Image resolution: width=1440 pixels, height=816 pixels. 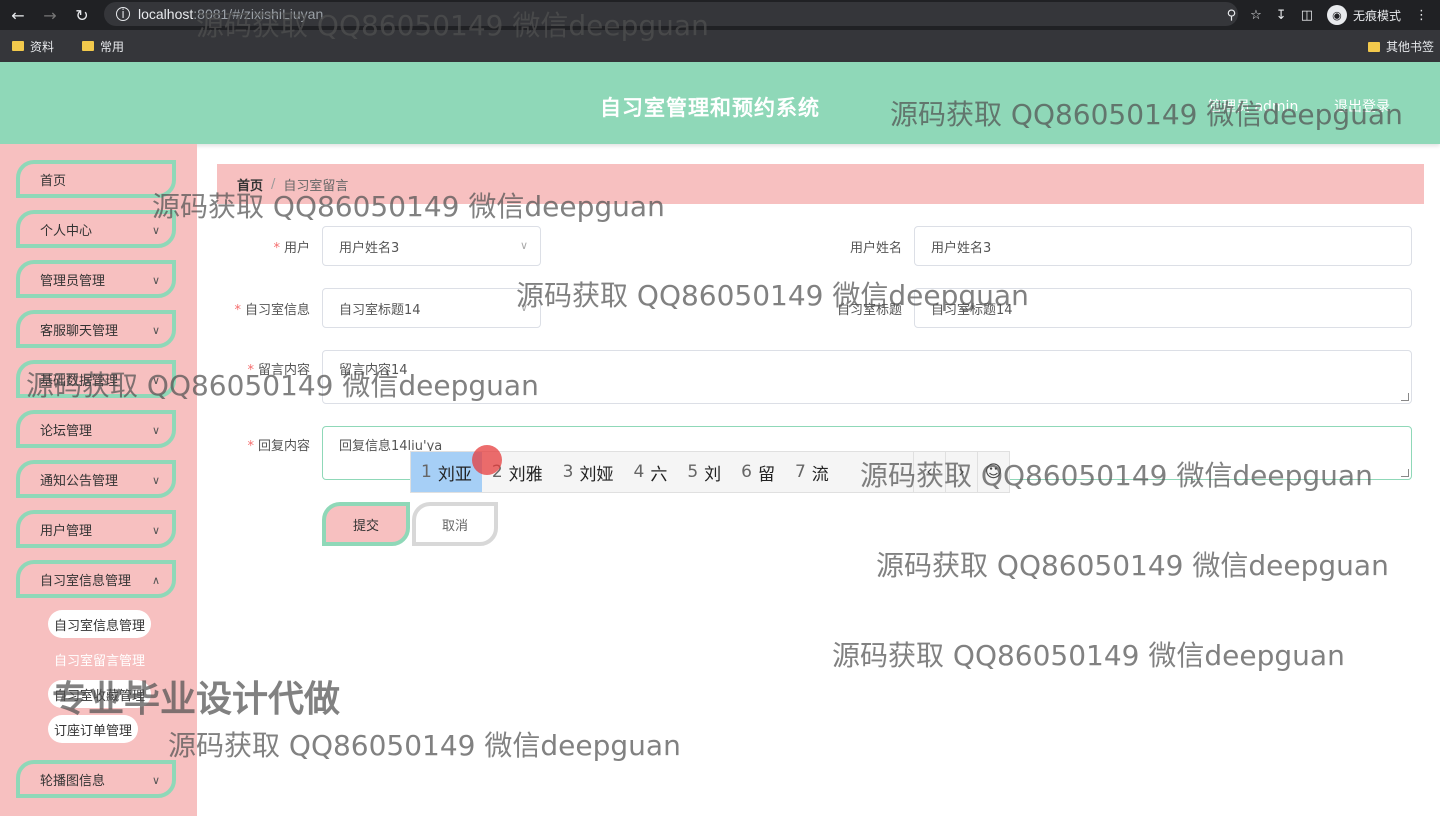 I want to click on star-icon: ☆, so click(x=1256, y=15).